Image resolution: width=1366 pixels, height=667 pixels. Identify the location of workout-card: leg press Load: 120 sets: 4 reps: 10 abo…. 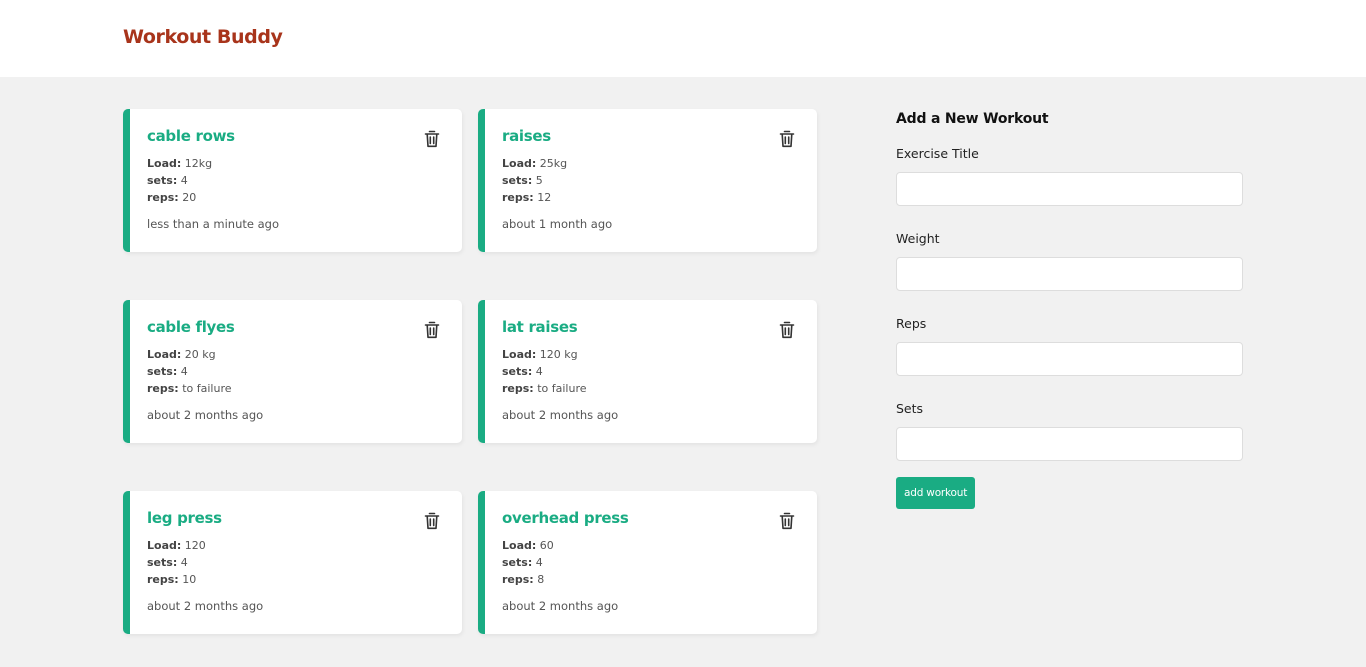
(292, 562).